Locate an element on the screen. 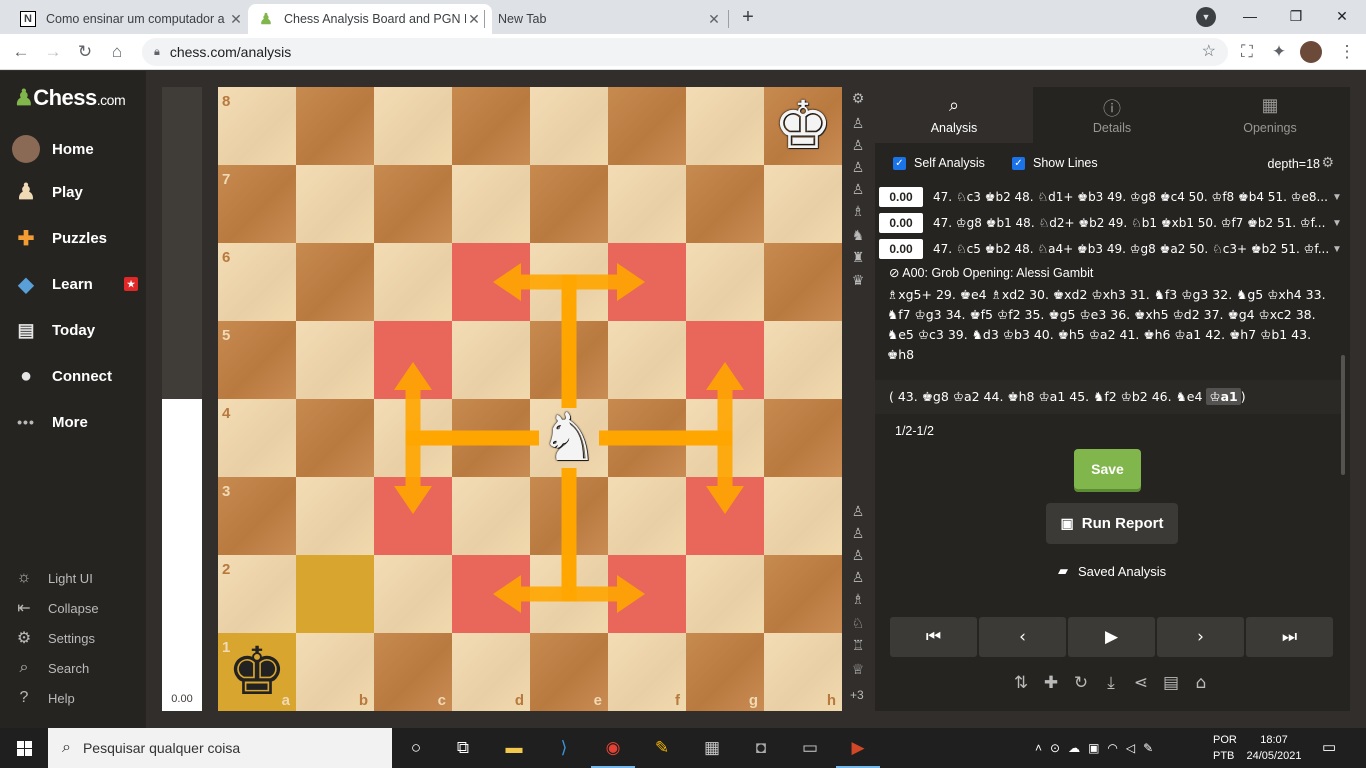  play-button: ▶ is located at coordinates (1111, 637).